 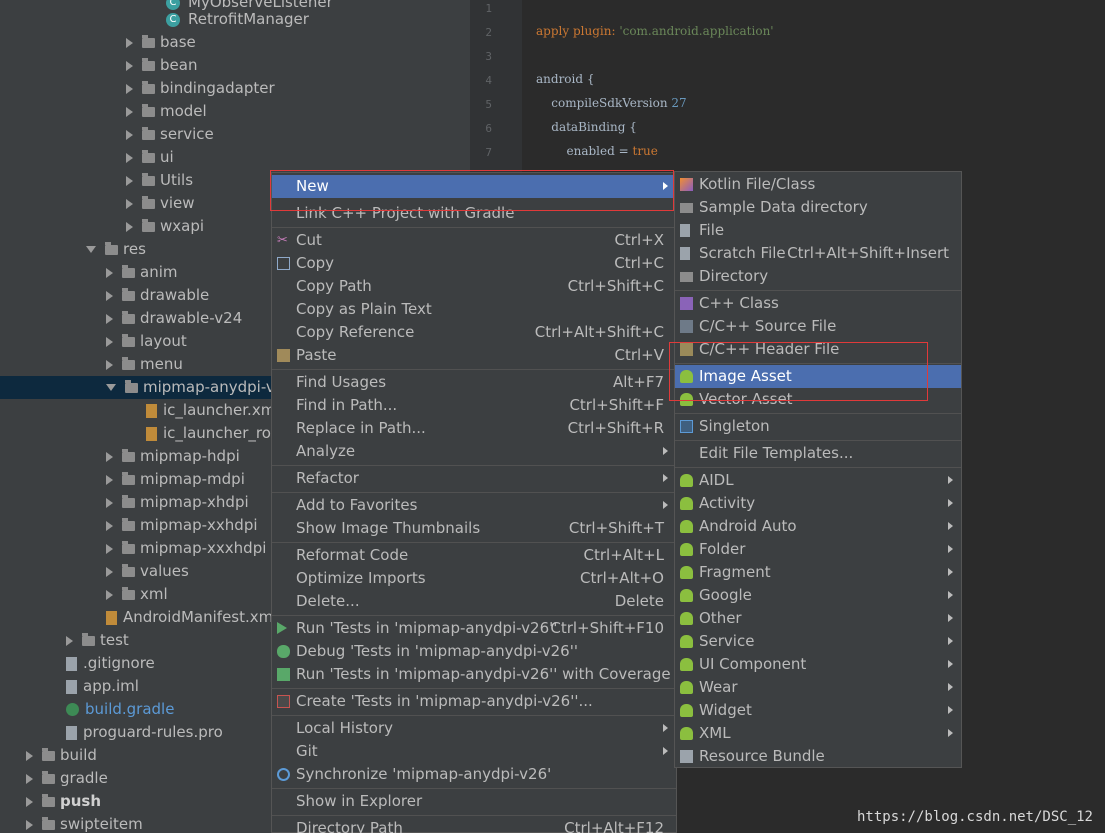 What do you see at coordinates (67, 778) in the screenshot?
I see `tree-item-gradle: gradle` at bounding box center [67, 778].